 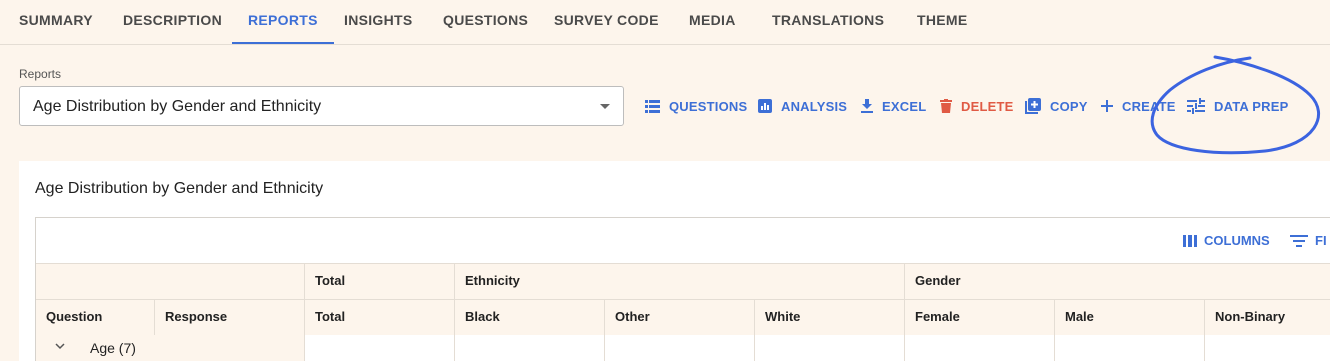 What do you see at coordinates (652, 106) in the screenshot?
I see `list-icon` at bounding box center [652, 106].